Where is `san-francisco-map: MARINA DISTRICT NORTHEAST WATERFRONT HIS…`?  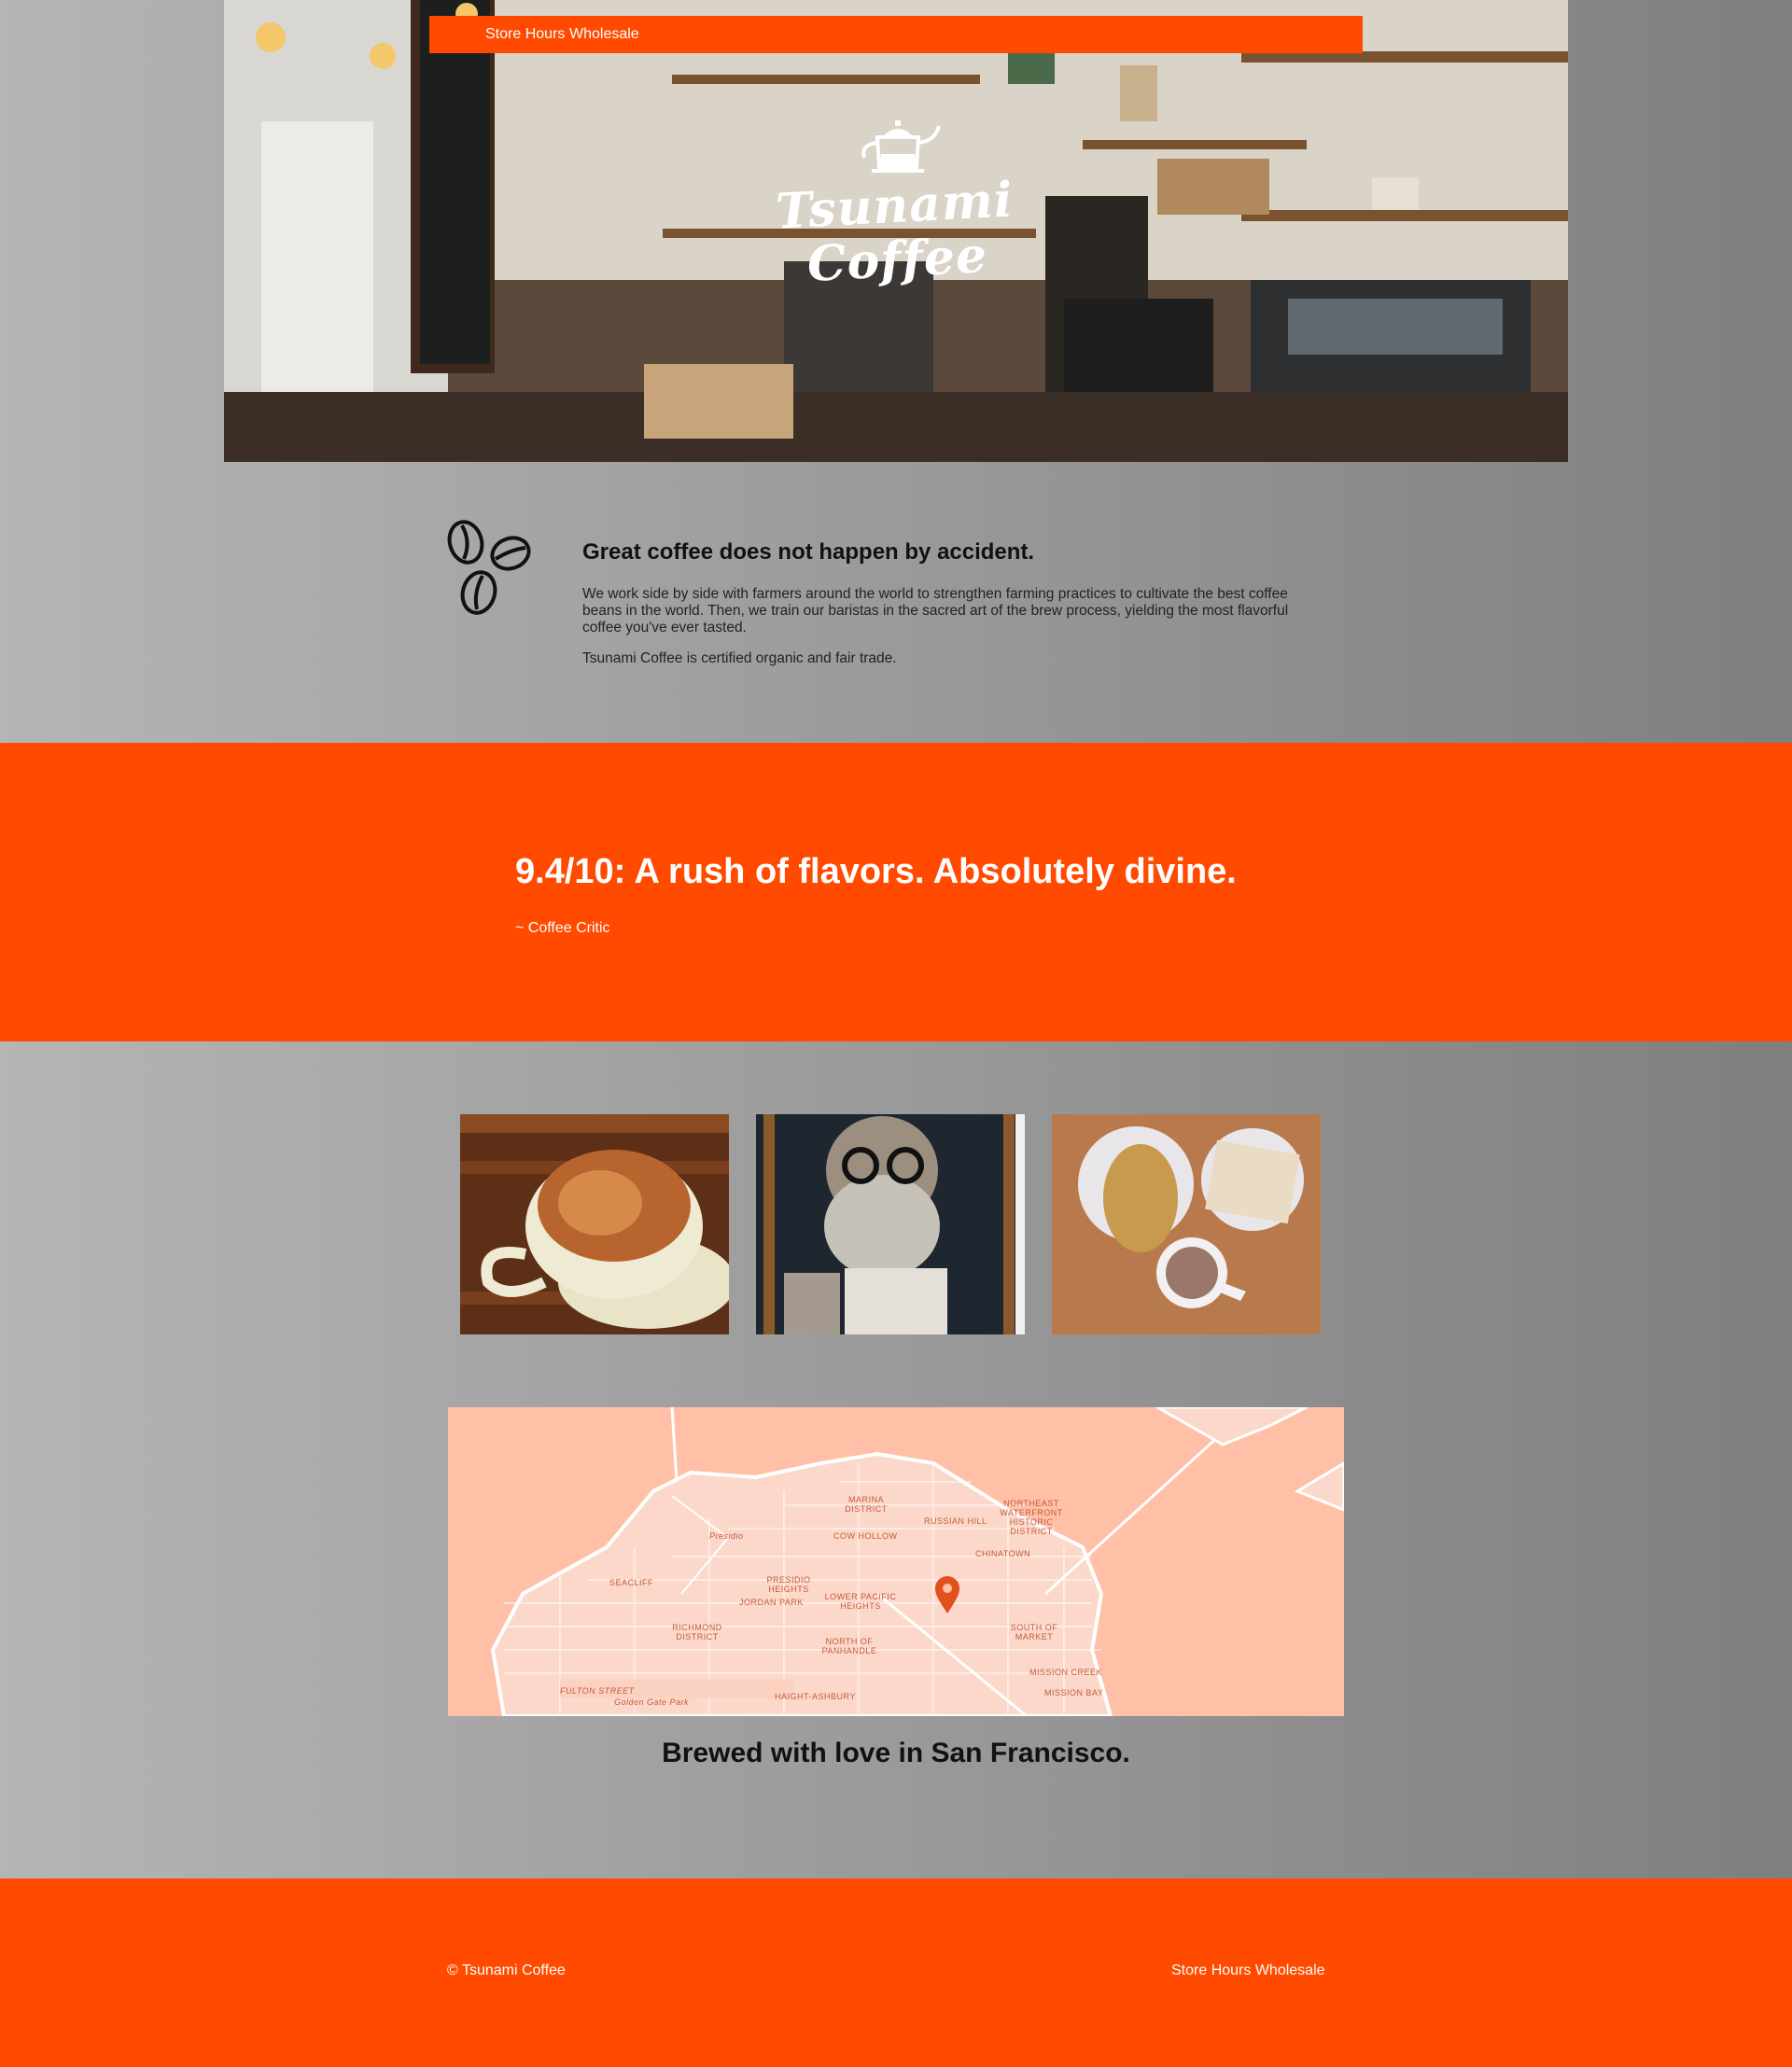 san-francisco-map: MARINA DISTRICT NORTHEAST WATERFRONT HIS… is located at coordinates (896, 1561).